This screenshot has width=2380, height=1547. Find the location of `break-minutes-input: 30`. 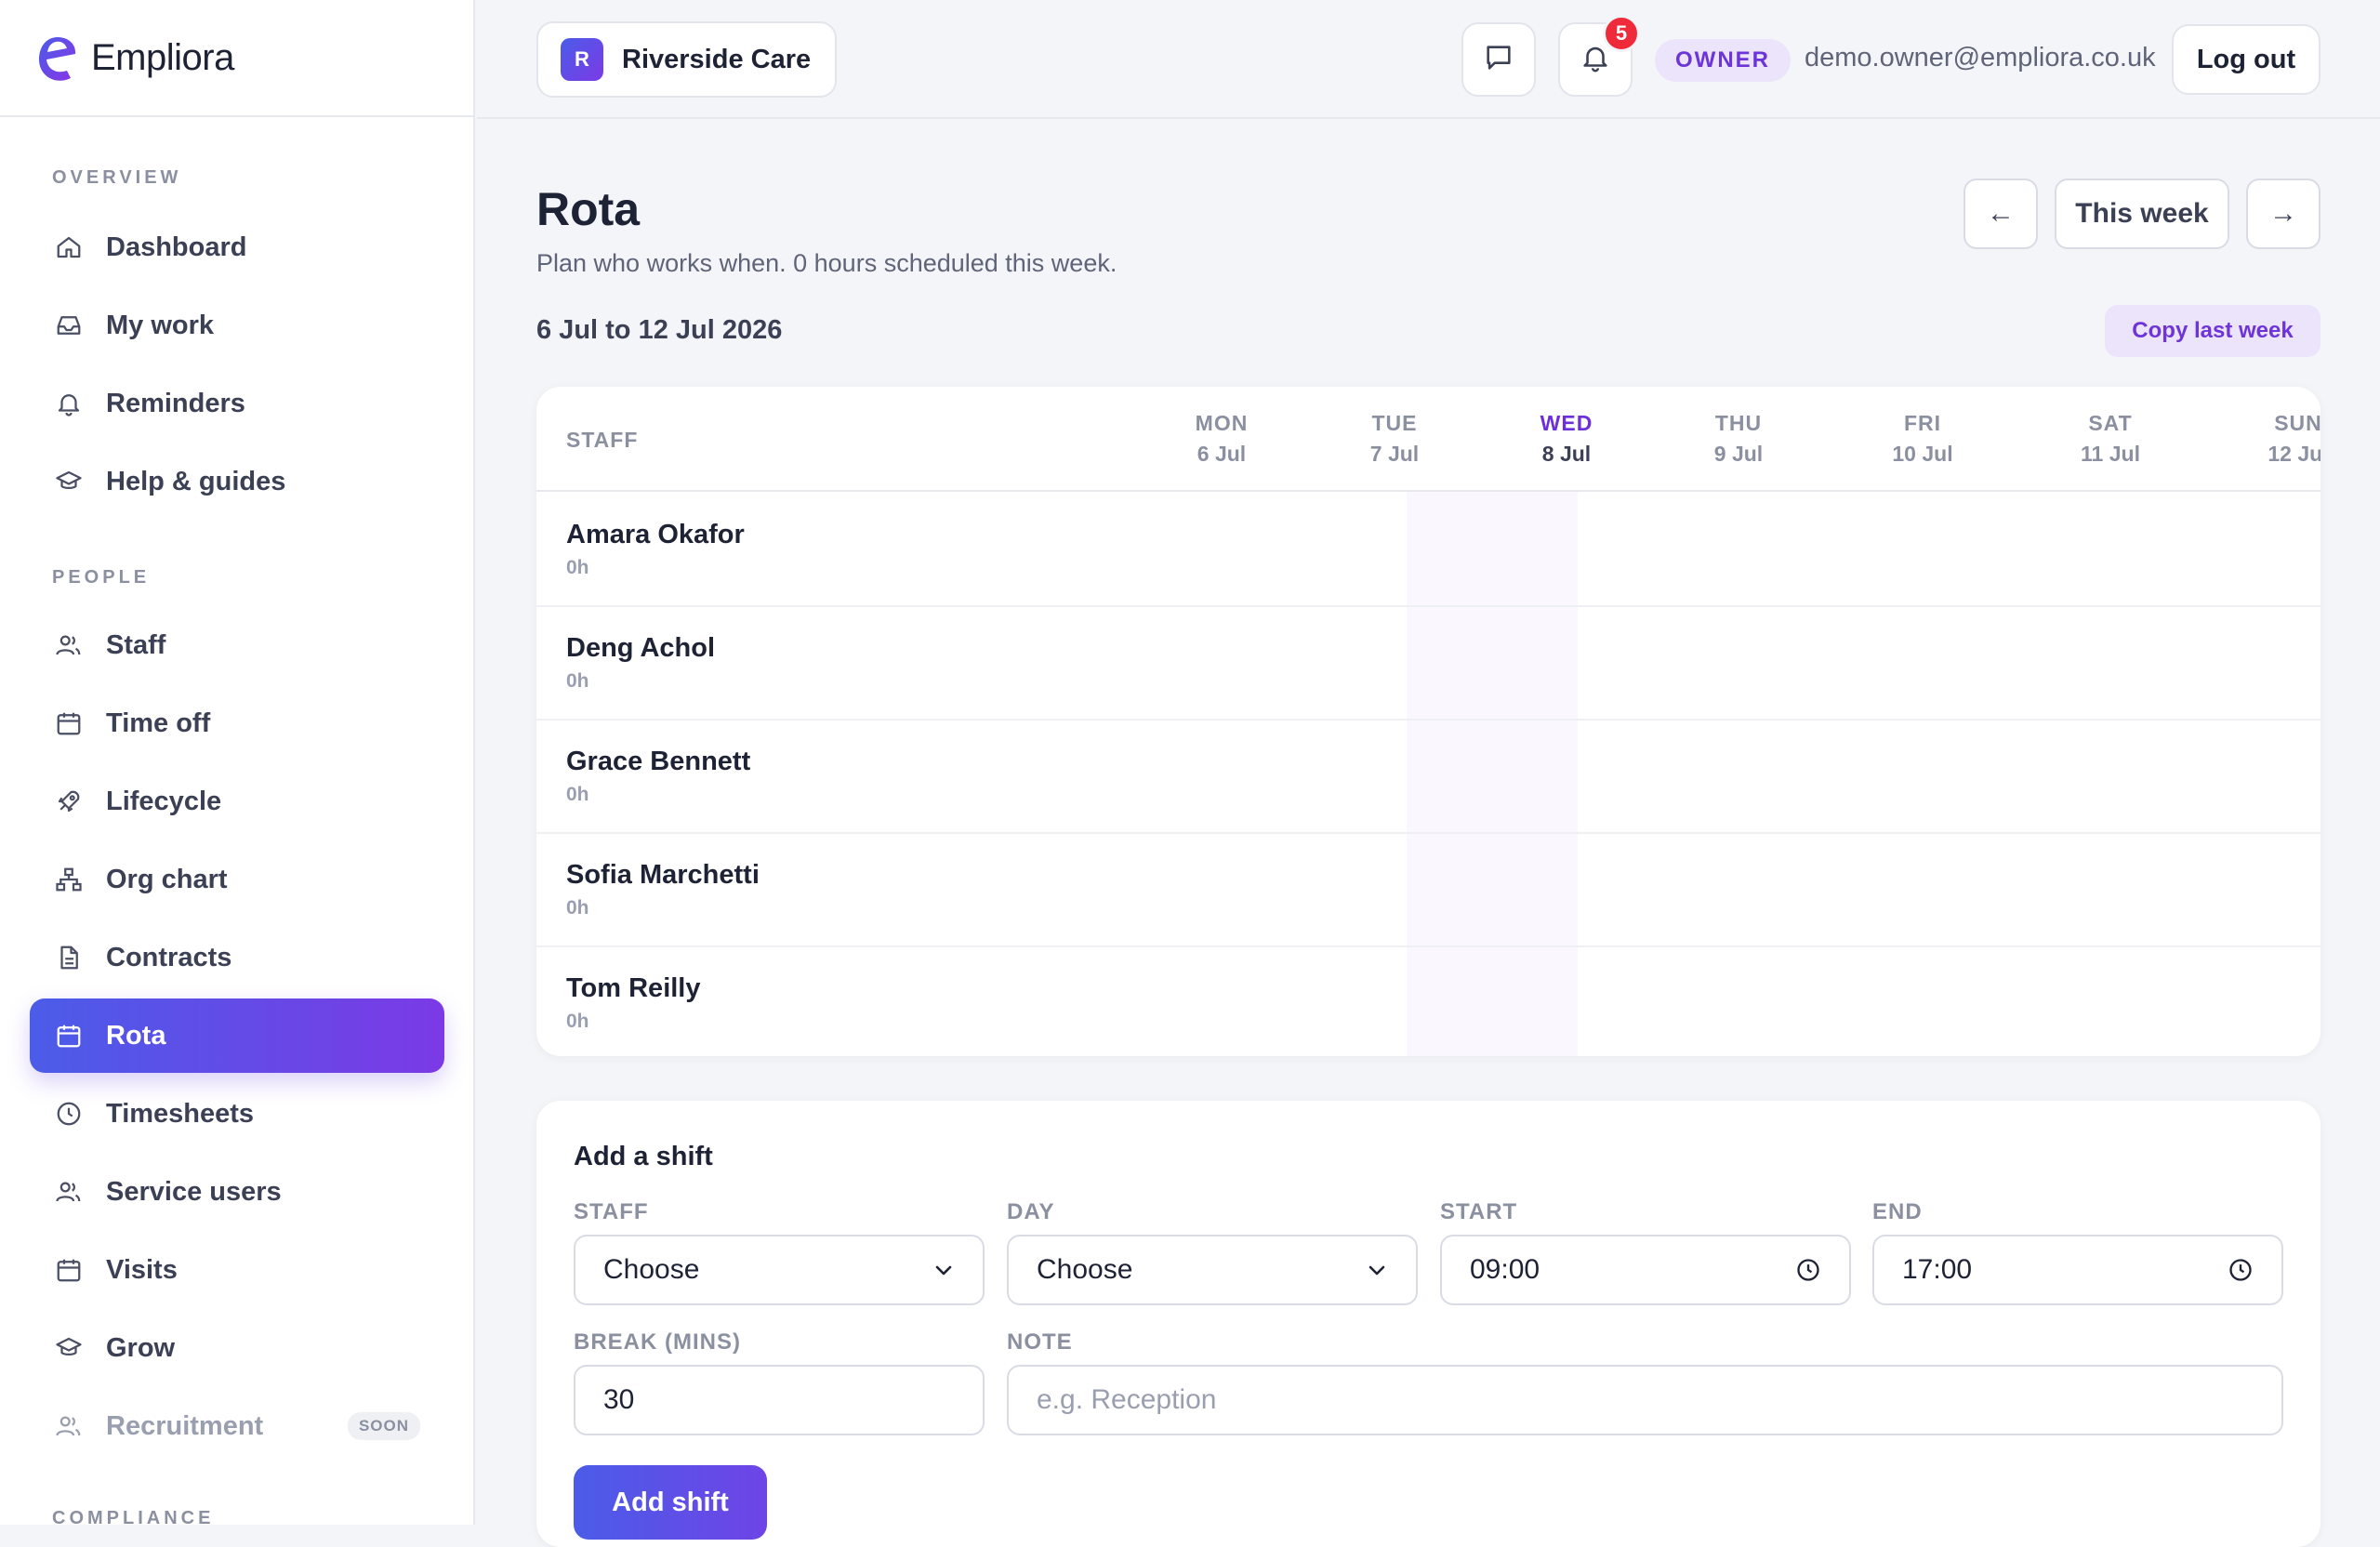

break-minutes-input: 30 is located at coordinates (779, 1400).